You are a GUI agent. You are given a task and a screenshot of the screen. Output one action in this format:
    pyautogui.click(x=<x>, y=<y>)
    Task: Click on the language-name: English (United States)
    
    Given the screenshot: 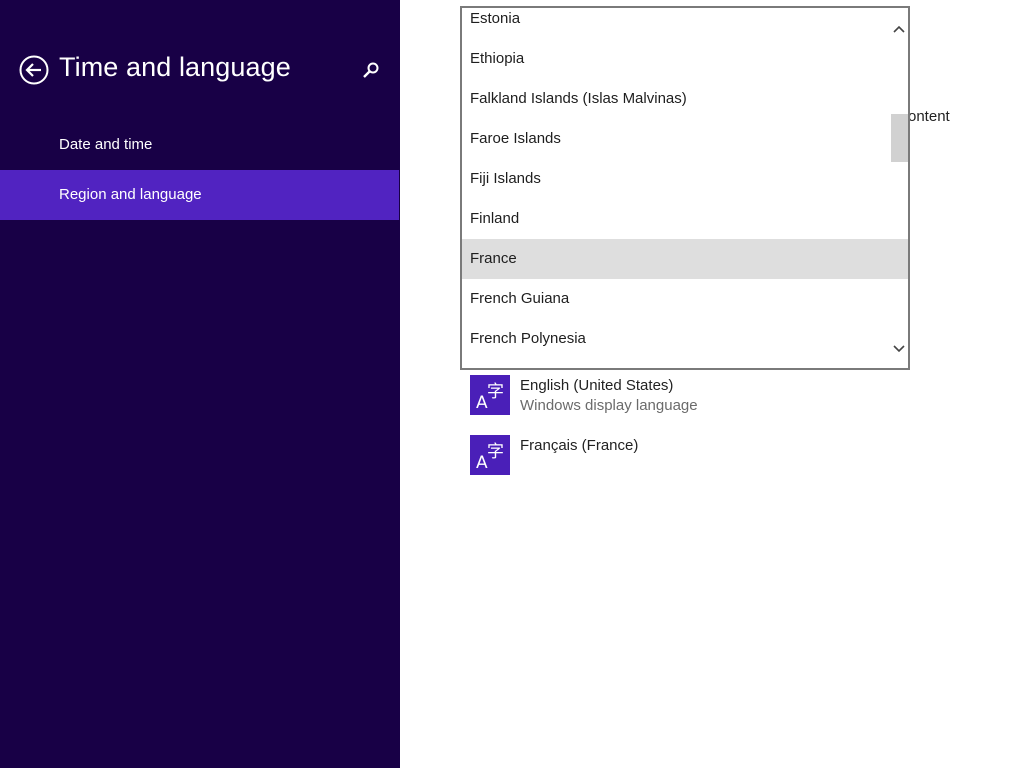 What is the action you would take?
    pyautogui.click(x=597, y=385)
    